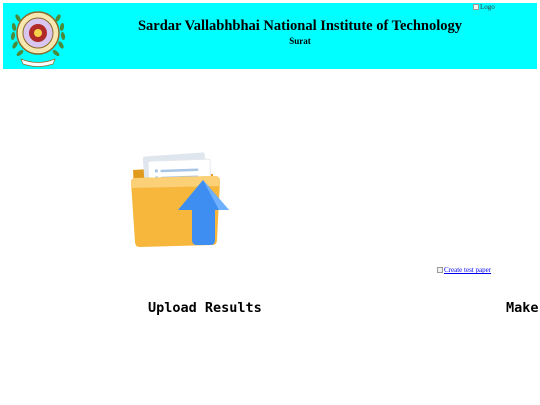  What do you see at coordinates (300, 41) in the screenshot?
I see `institute-city: Surat` at bounding box center [300, 41].